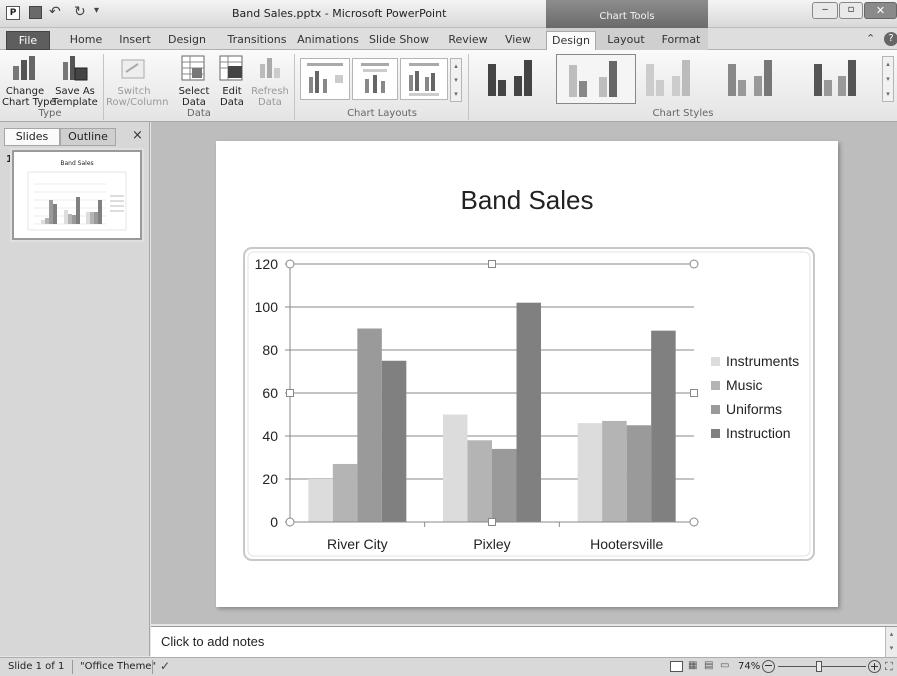 The image size is (897, 676). Describe the element at coordinates (86, 40) in the screenshot. I see `tab-home: Home` at that location.